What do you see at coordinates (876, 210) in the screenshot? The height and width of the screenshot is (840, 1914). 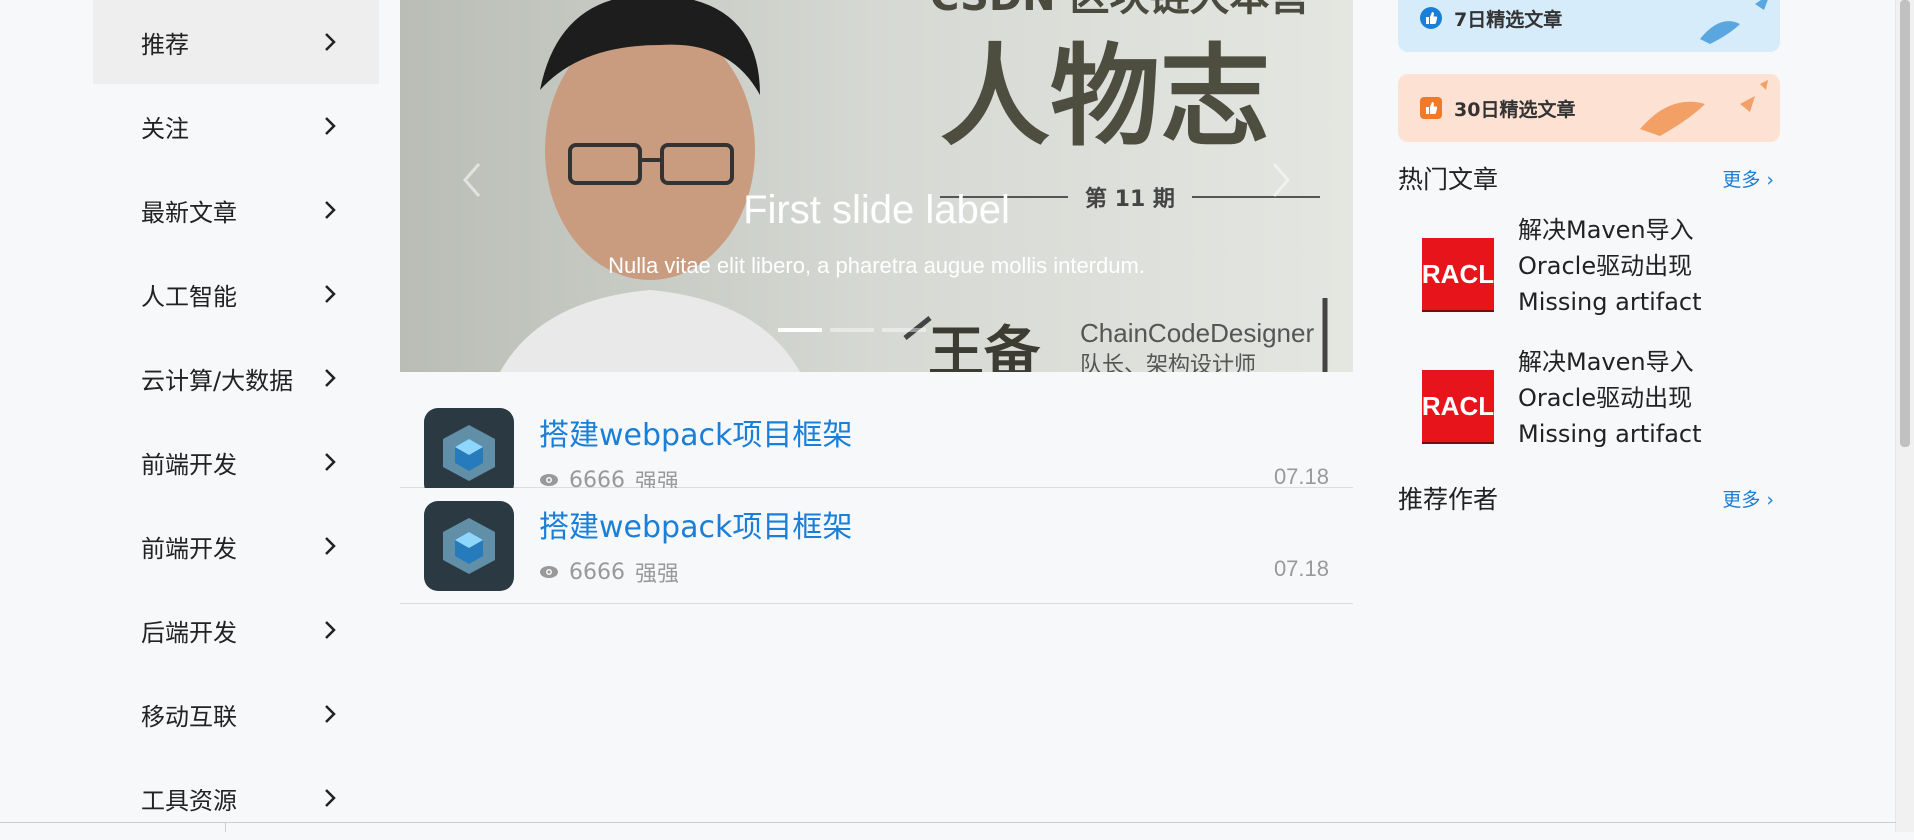 I see `slide-title: First slide label` at bounding box center [876, 210].